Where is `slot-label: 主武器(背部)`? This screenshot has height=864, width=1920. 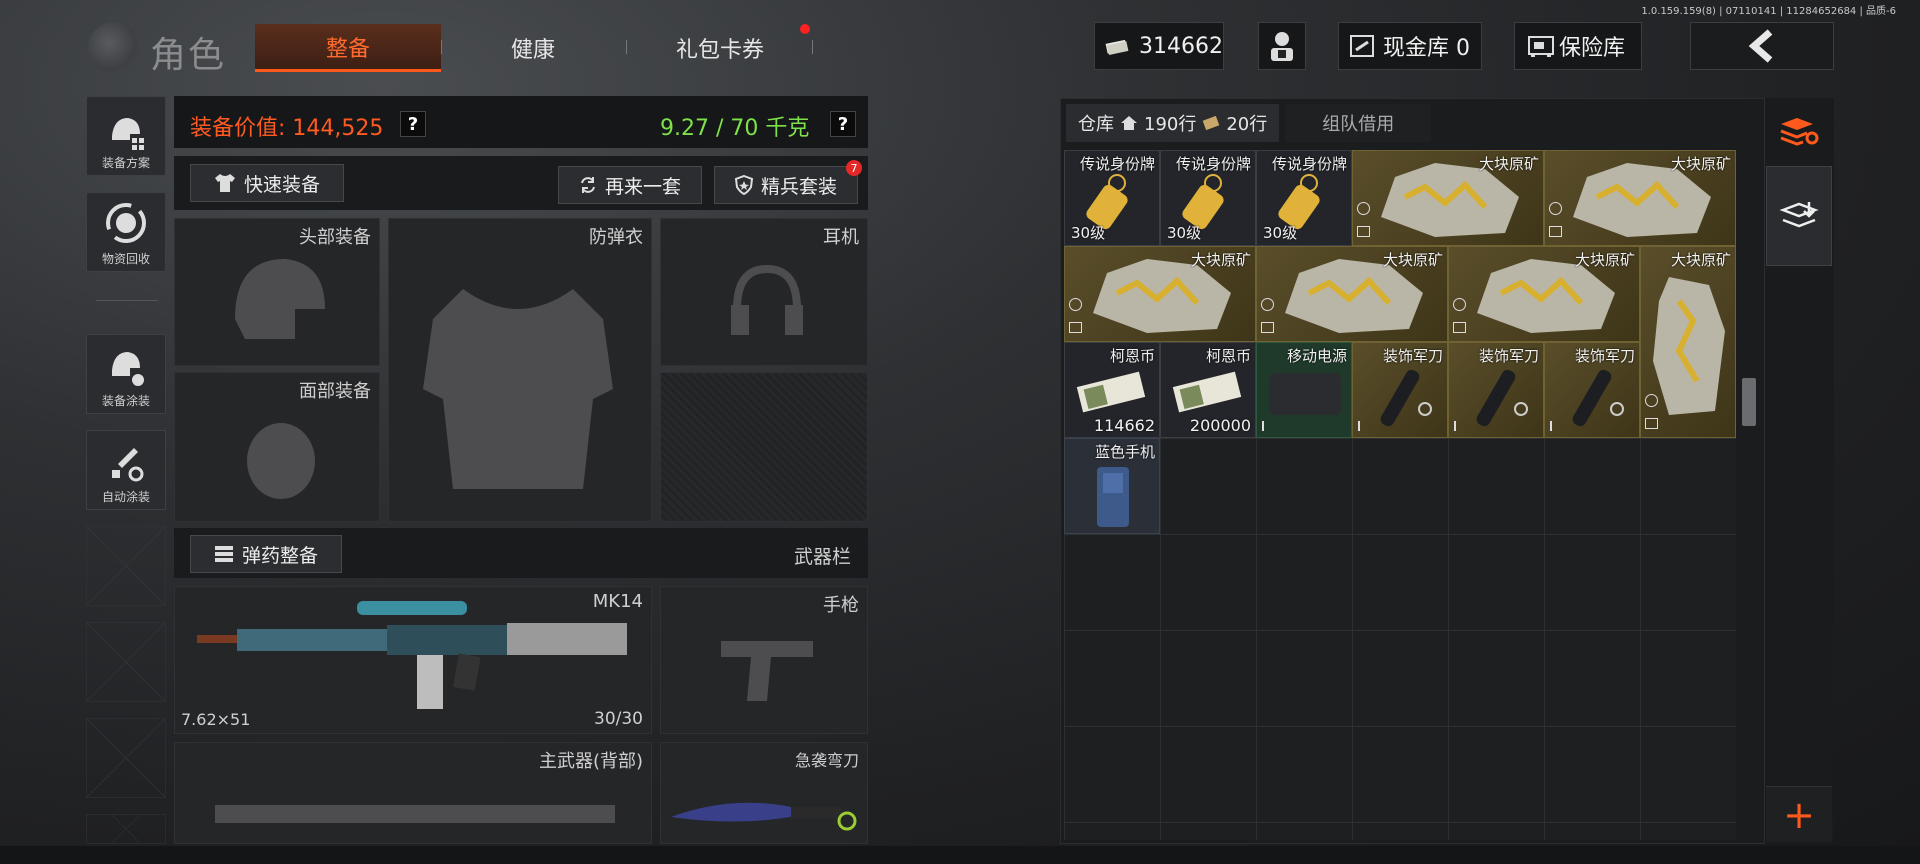
slot-label: 主武器(背部) is located at coordinates (590, 761).